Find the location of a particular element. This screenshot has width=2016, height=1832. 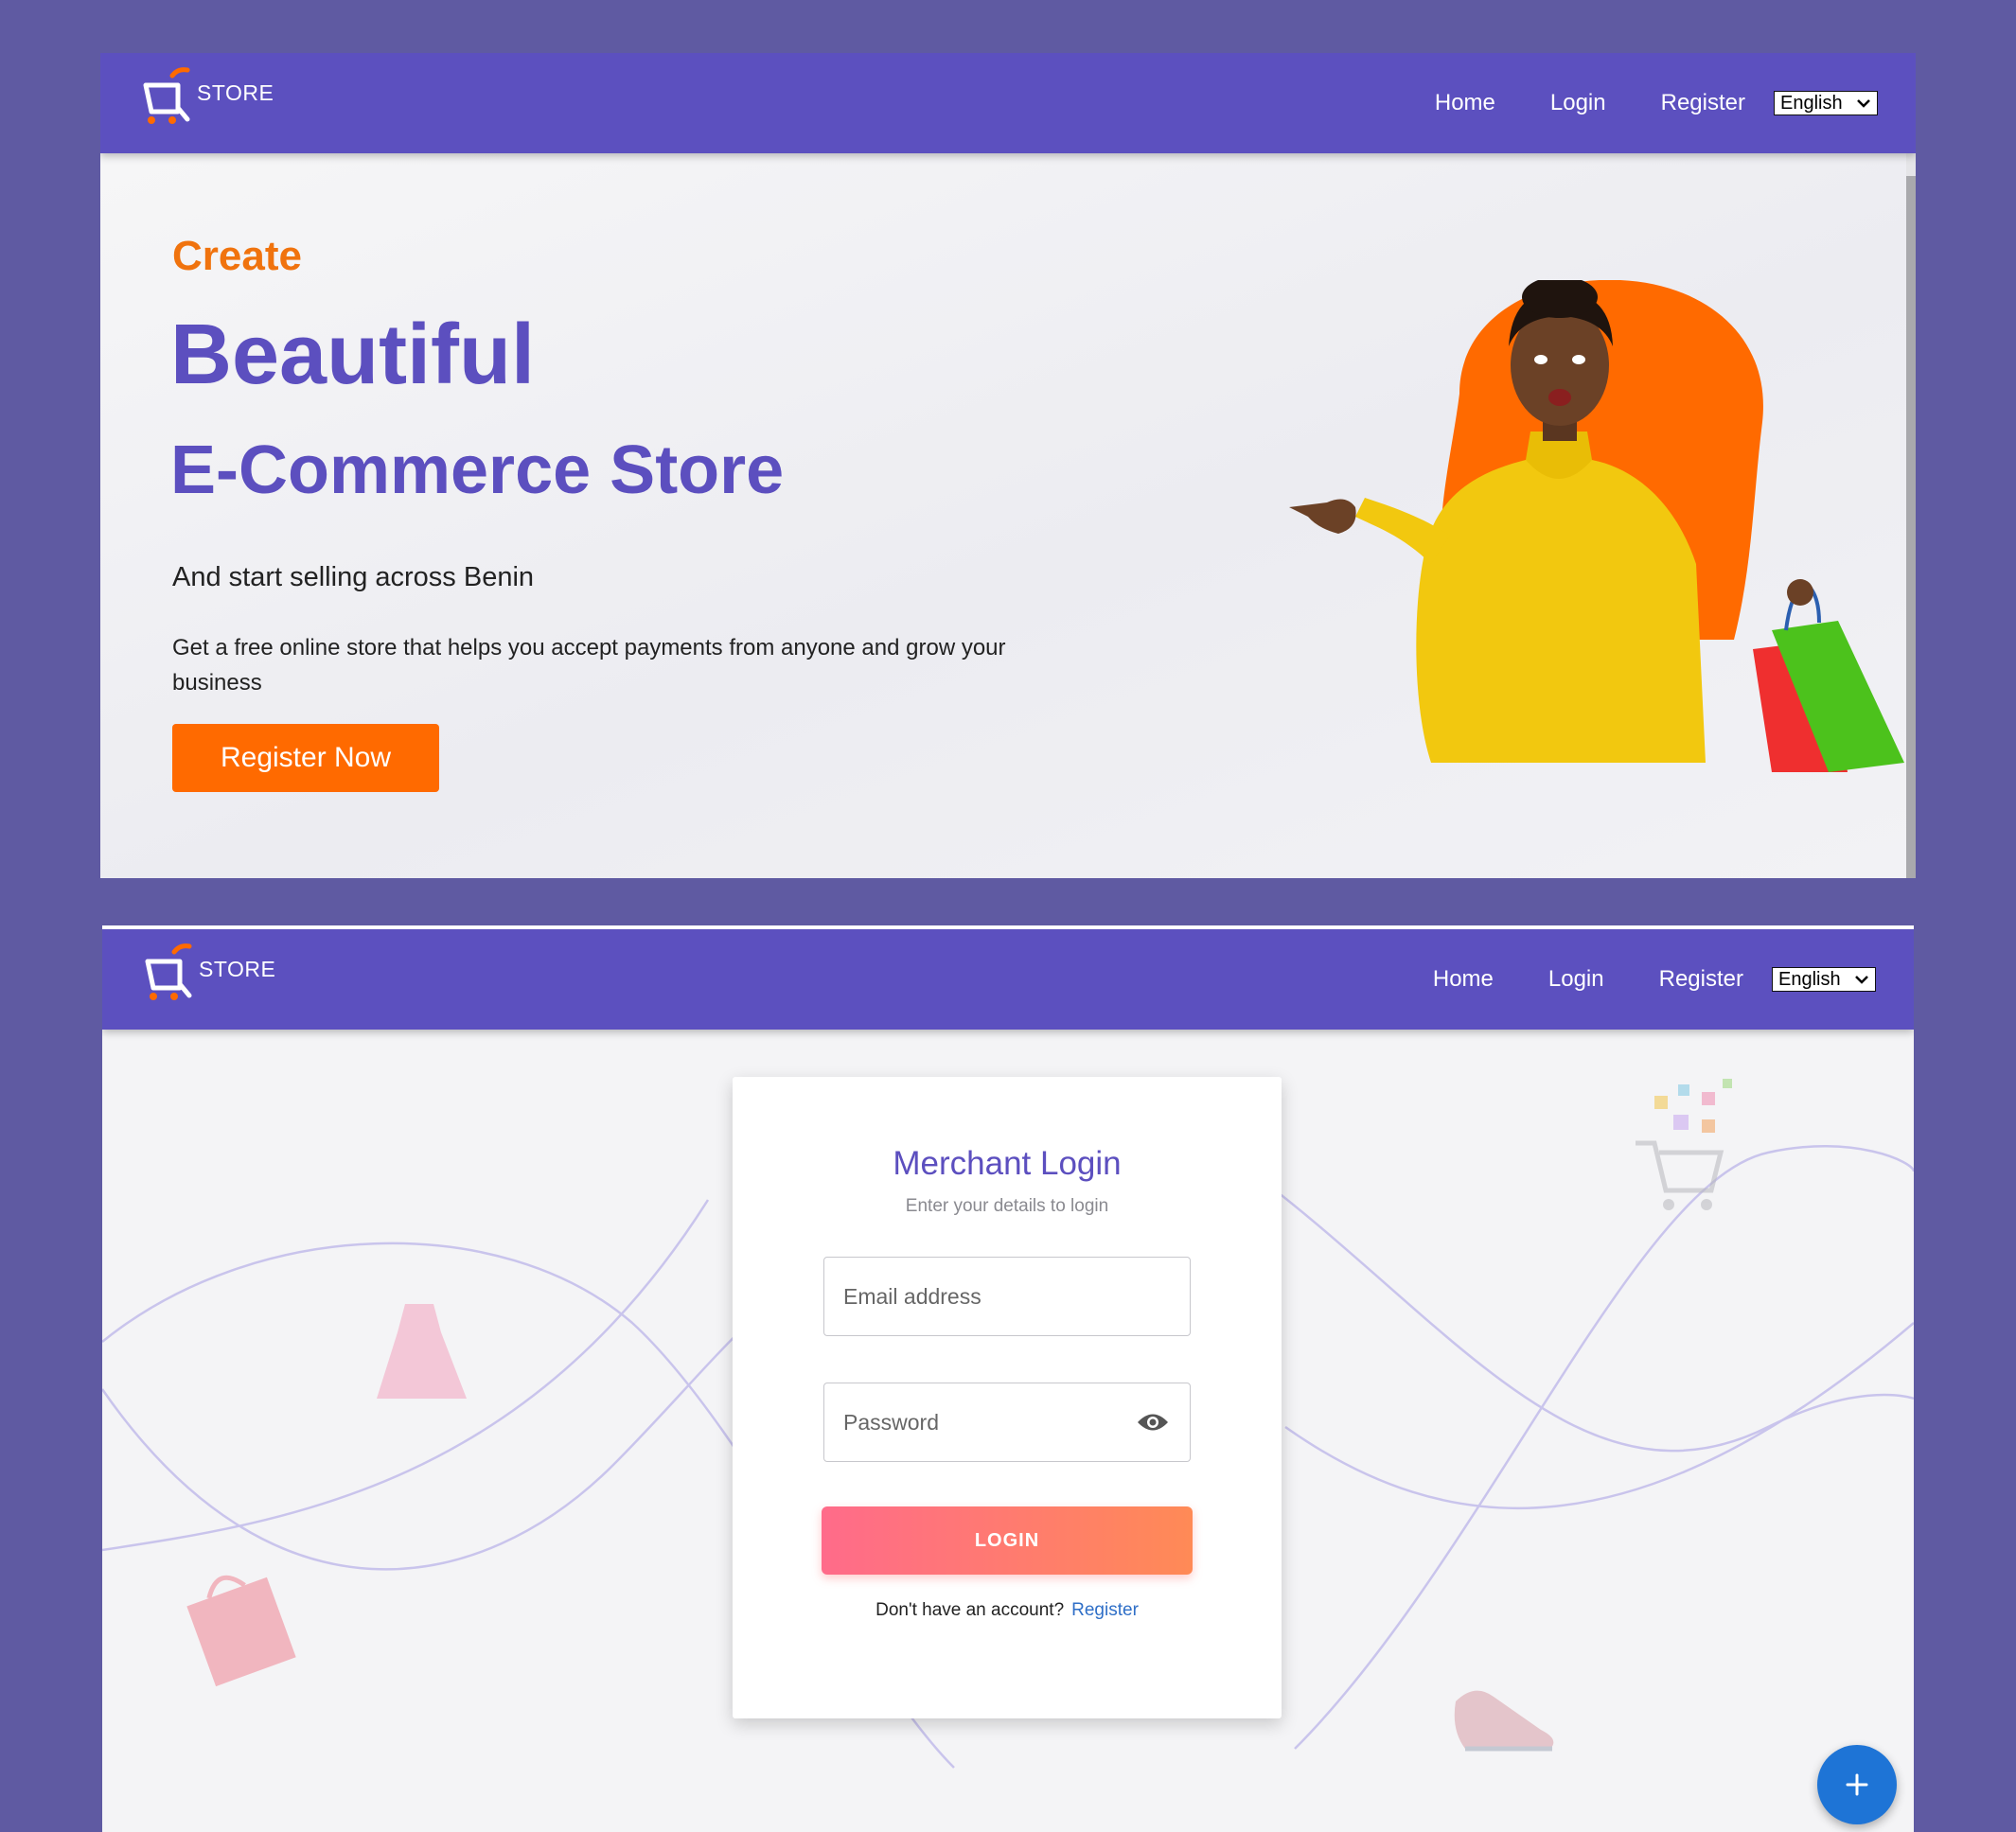

yellow-sweater is located at coordinates (1561, 611).